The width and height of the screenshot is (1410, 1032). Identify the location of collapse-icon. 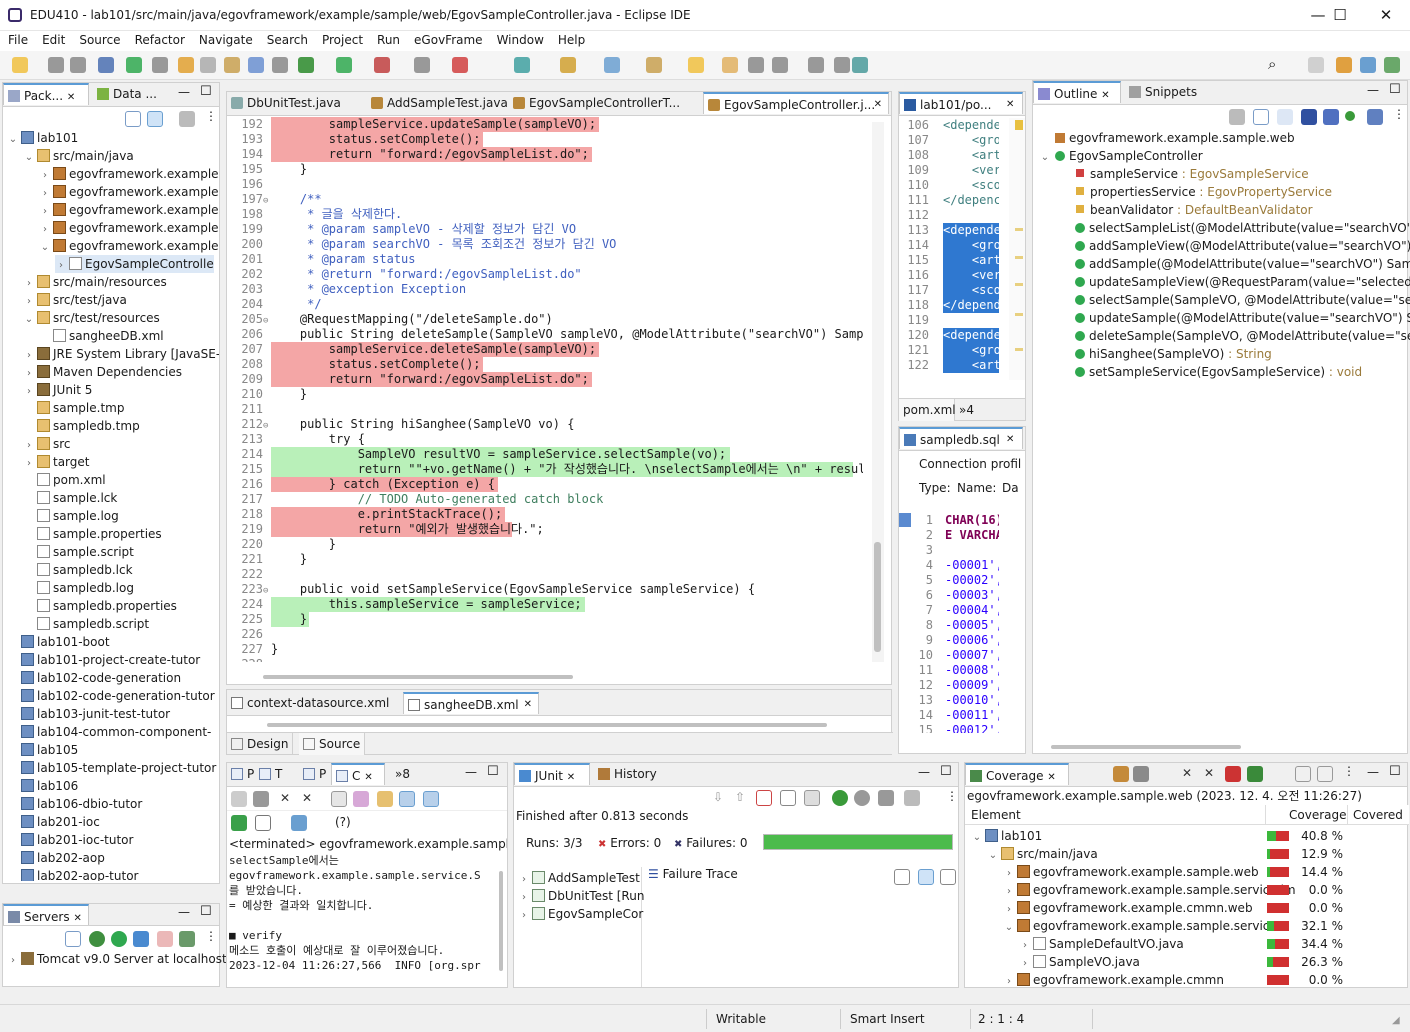
(73, 939).